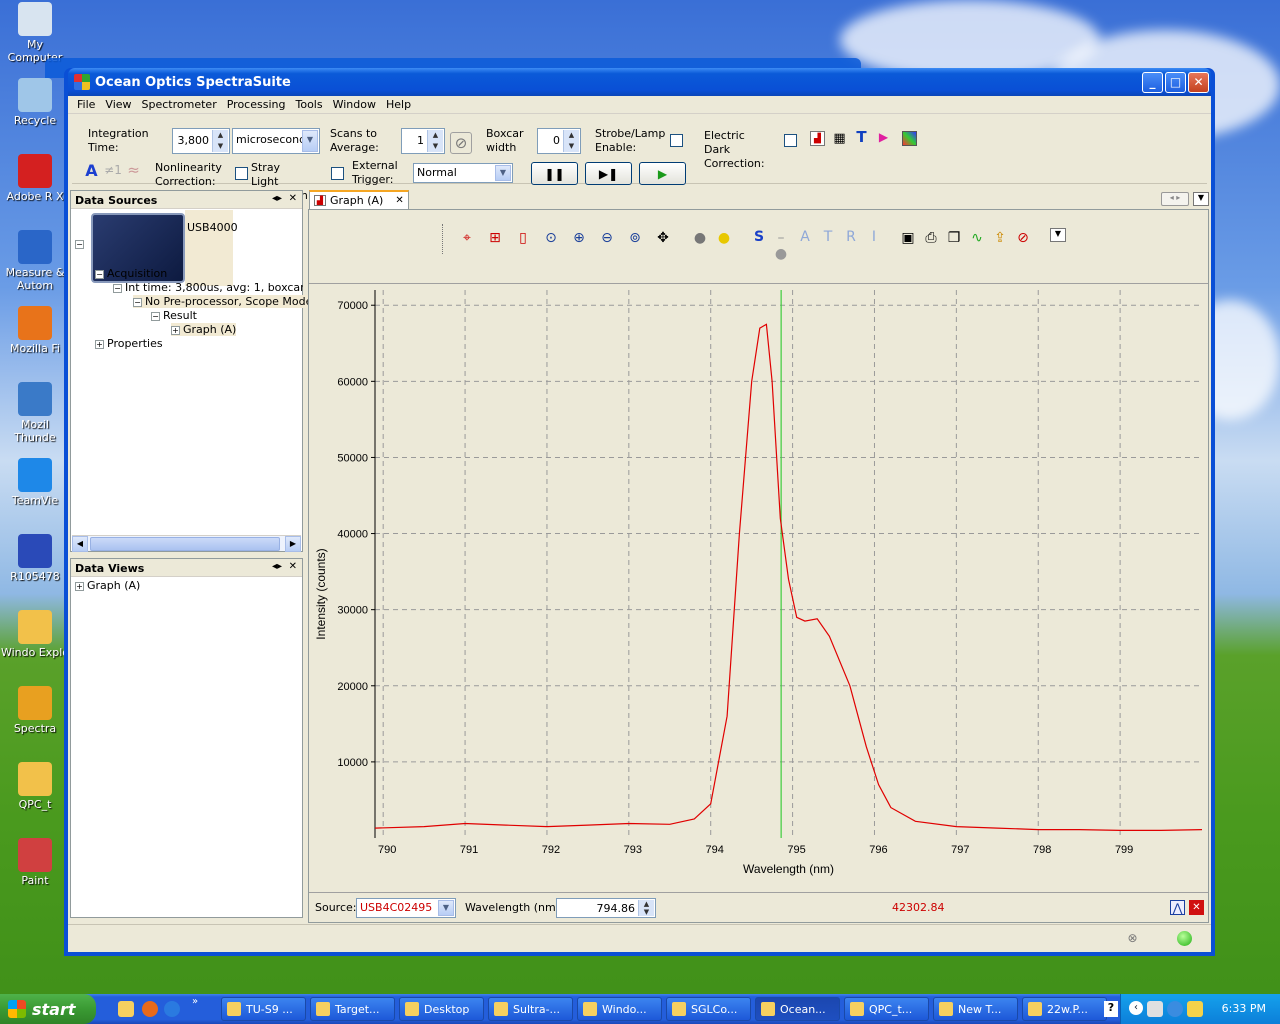 Image resolution: width=1280 pixels, height=1024 pixels. What do you see at coordinates (276, 141) in the screenshot?
I see `integration-unit-select: microseconds ▼` at bounding box center [276, 141].